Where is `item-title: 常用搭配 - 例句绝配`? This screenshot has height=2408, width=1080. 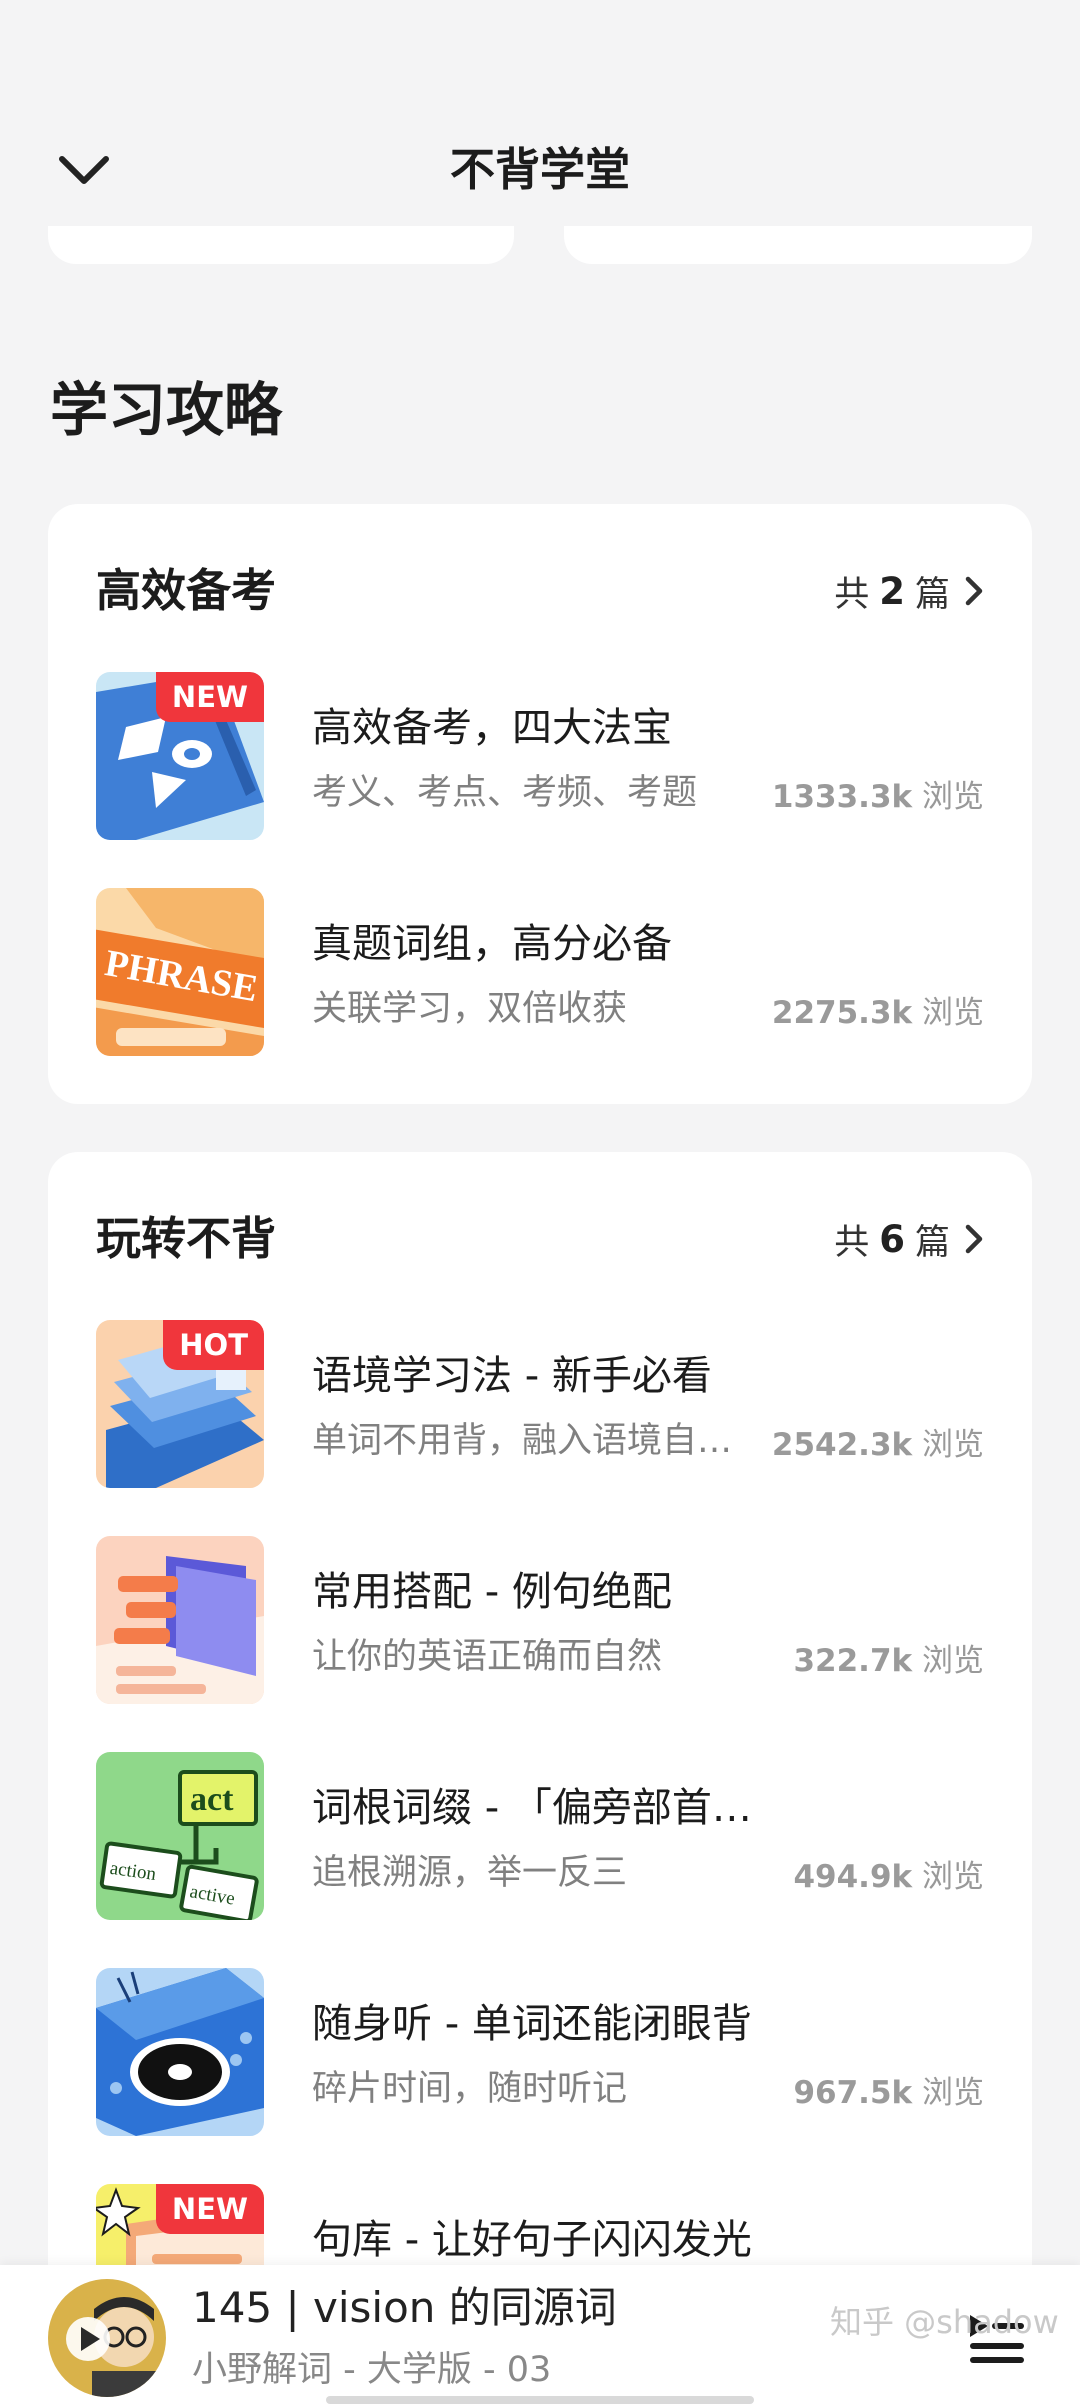 item-title: 常用搭配 - 例句绝配 is located at coordinates (492, 1592).